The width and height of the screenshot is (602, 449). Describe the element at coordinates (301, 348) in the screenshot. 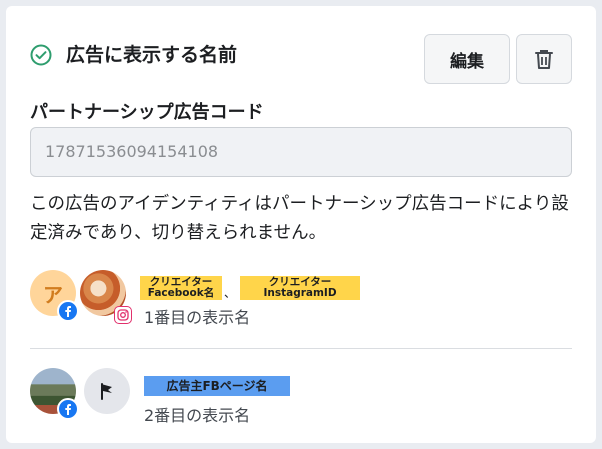

I see `divider` at that location.